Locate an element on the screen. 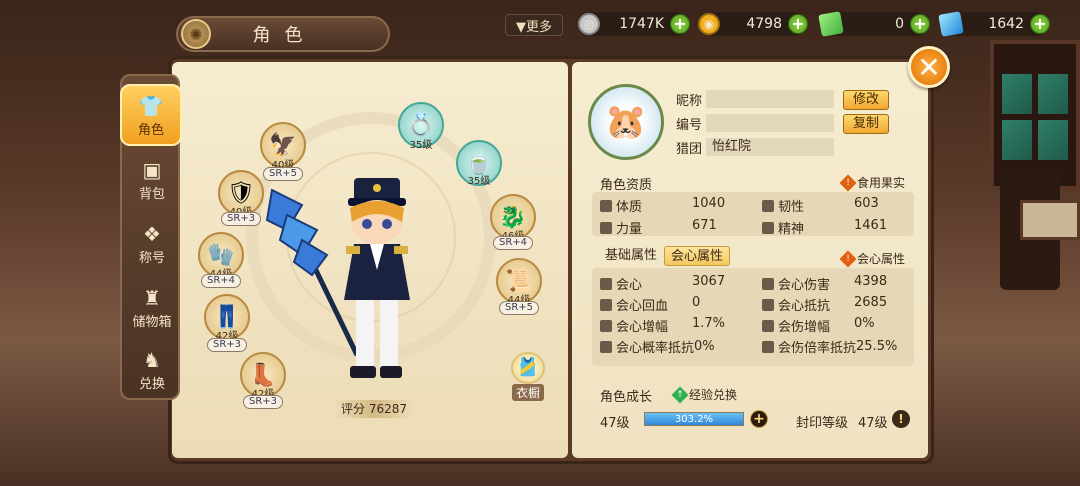  stat-strength: 力量 is located at coordinates (621, 227).